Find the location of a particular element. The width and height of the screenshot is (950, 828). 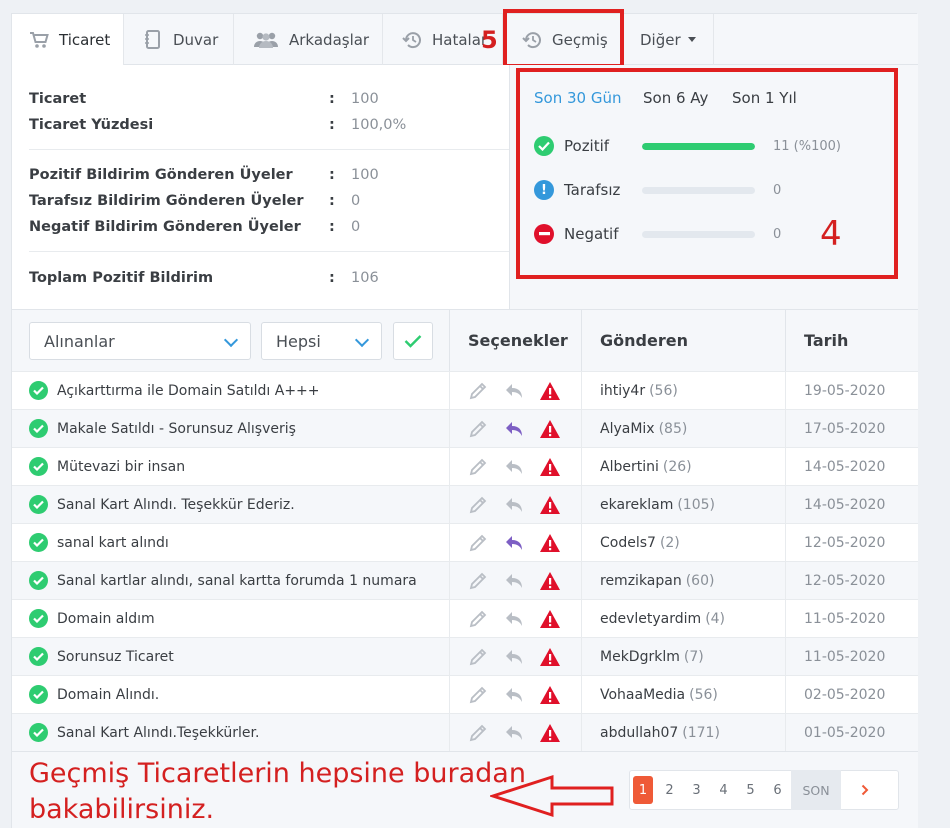

annotation-box-tab is located at coordinates (563, 38).